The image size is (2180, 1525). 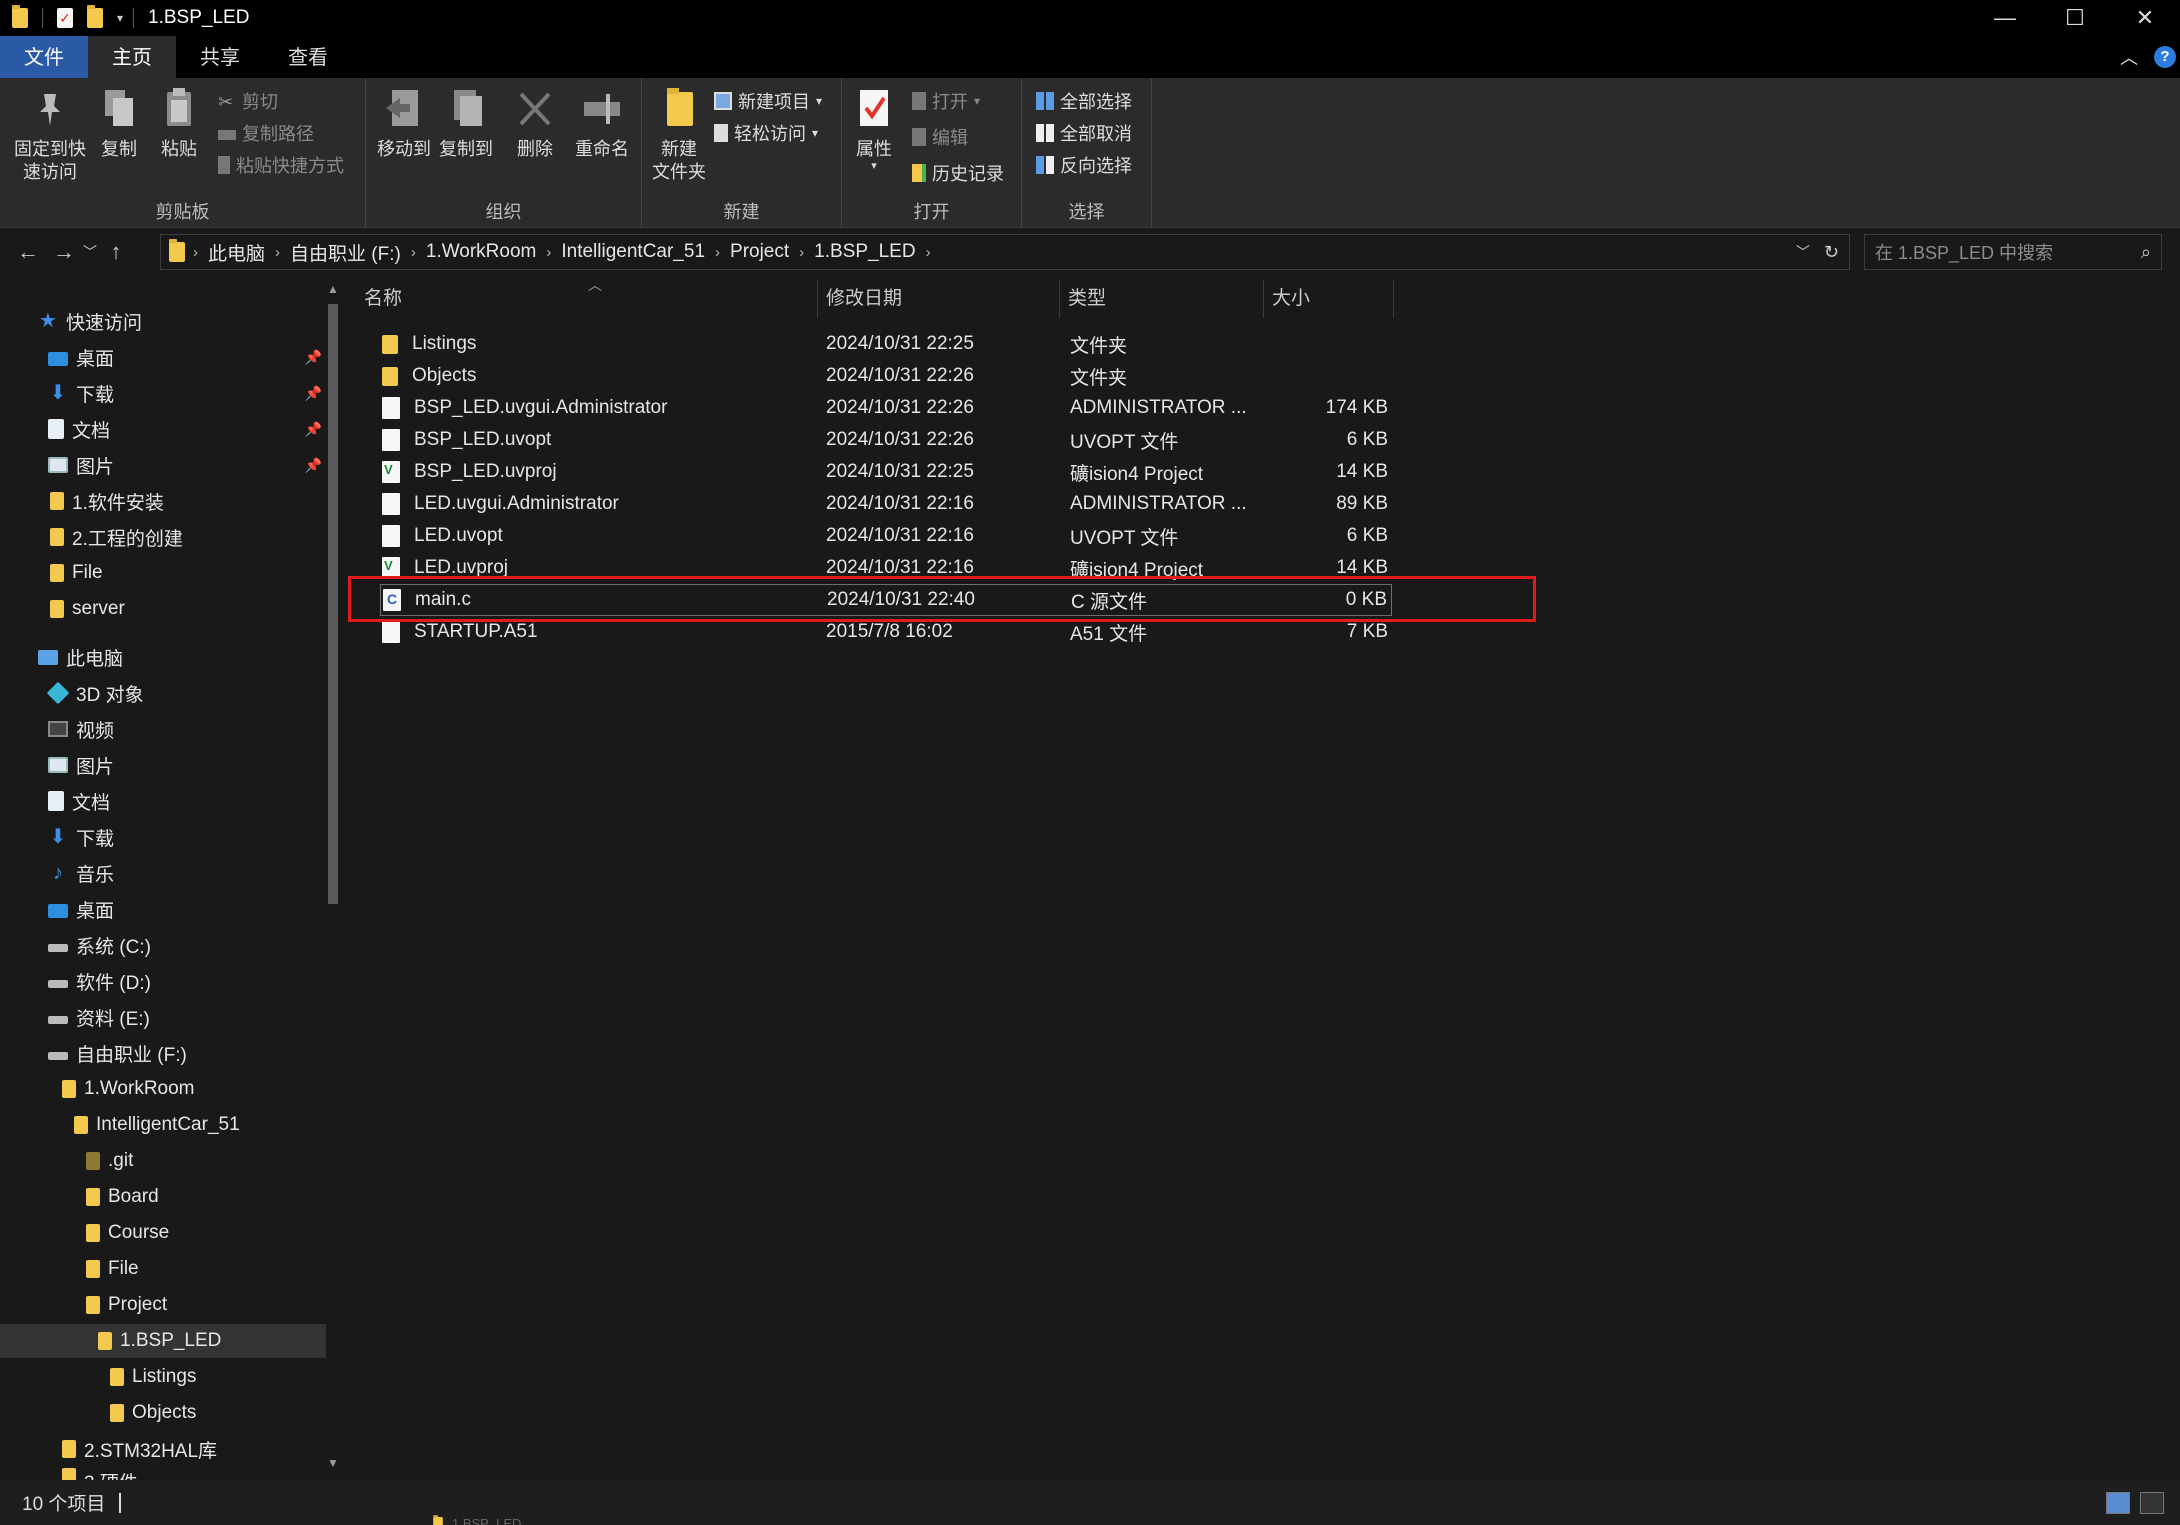 I want to click on scroll-down-icon: ▼, so click(x=333, y=1463).